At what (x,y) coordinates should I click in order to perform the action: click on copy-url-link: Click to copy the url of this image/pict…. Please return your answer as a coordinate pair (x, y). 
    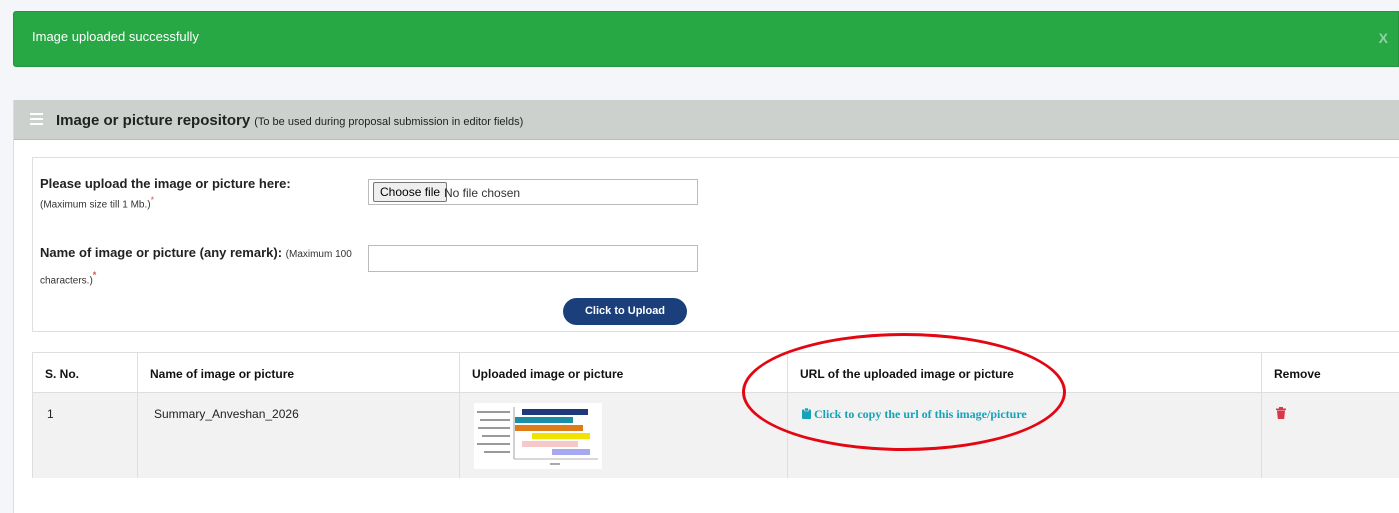
    Looking at the image, I should click on (914, 414).